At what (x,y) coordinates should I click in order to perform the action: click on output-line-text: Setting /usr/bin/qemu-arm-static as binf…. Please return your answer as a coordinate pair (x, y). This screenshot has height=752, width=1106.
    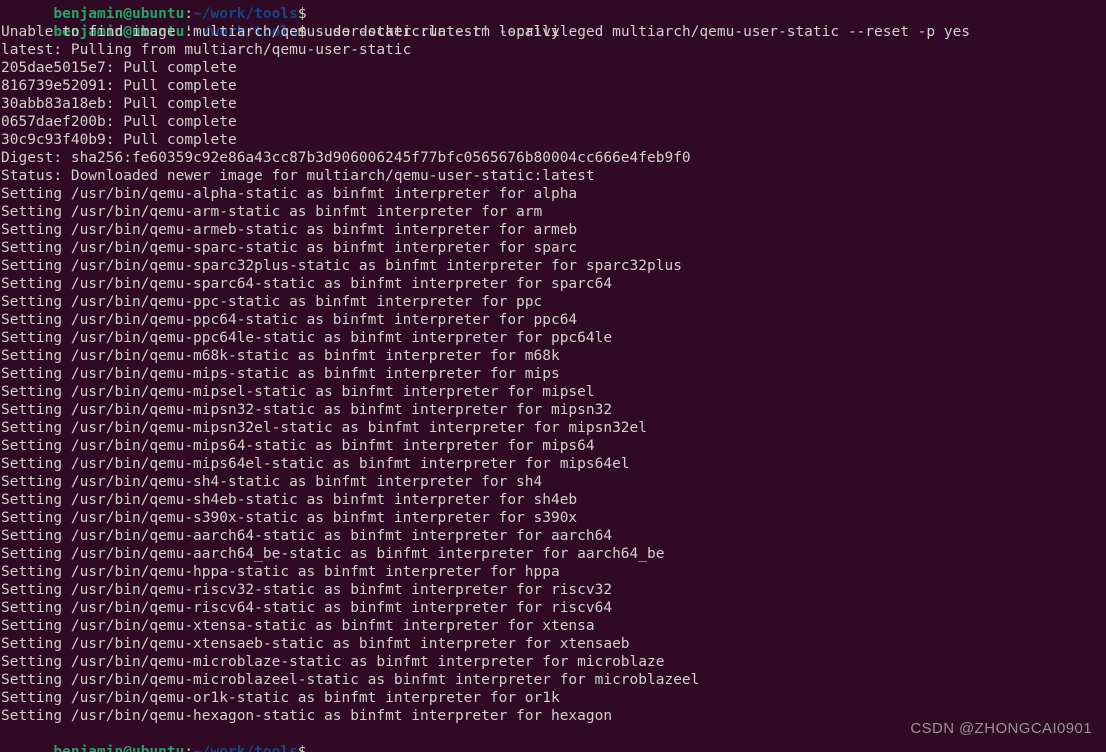
    Looking at the image, I should click on (272, 212).